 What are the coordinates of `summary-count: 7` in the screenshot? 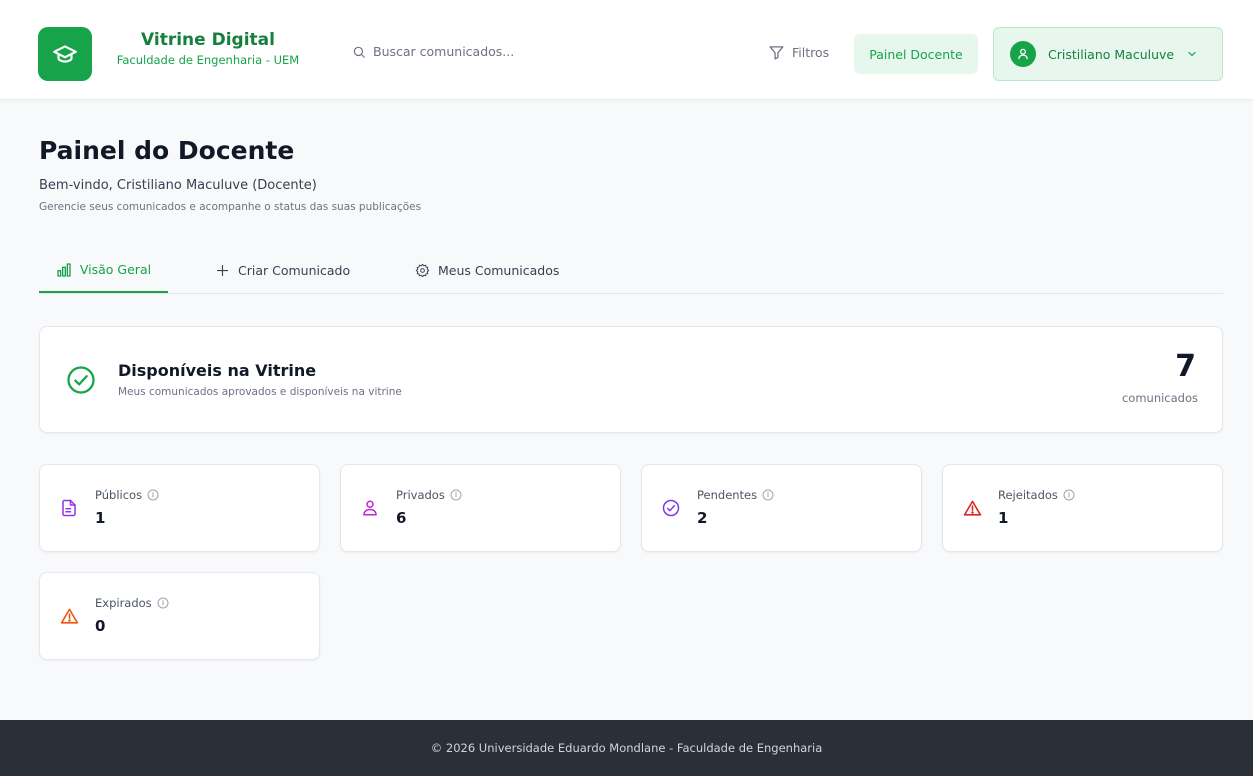 It's located at (1185, 366).